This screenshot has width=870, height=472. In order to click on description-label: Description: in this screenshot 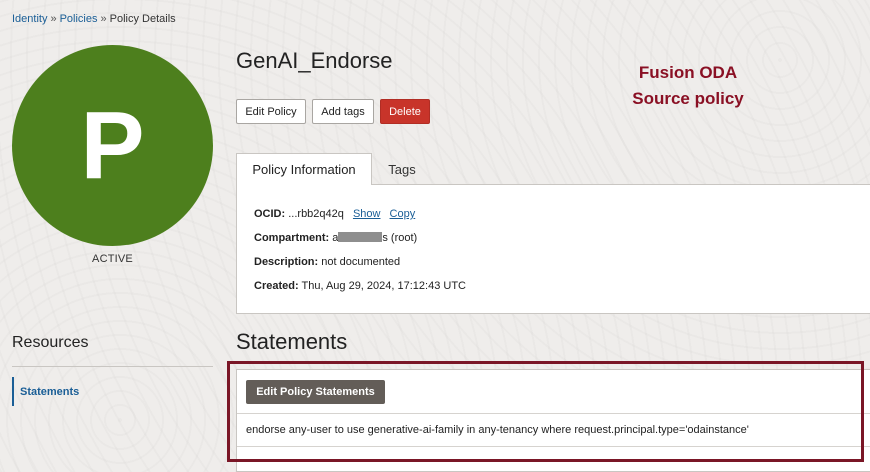, I will do `click(286, 262)`.